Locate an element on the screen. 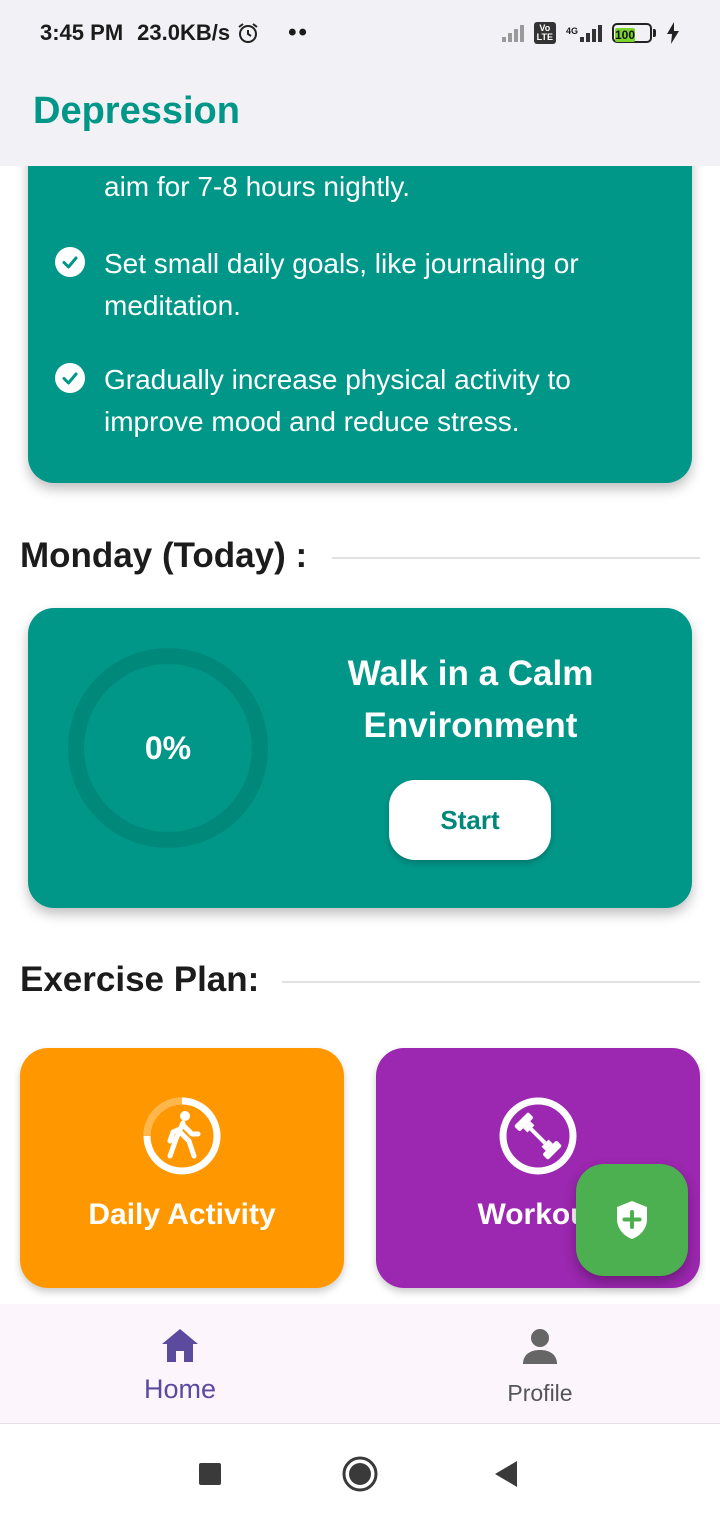 This screenshot has height=1520, width=720. bottom-navigation: Home Profile is located at coordinates (360, 1364).